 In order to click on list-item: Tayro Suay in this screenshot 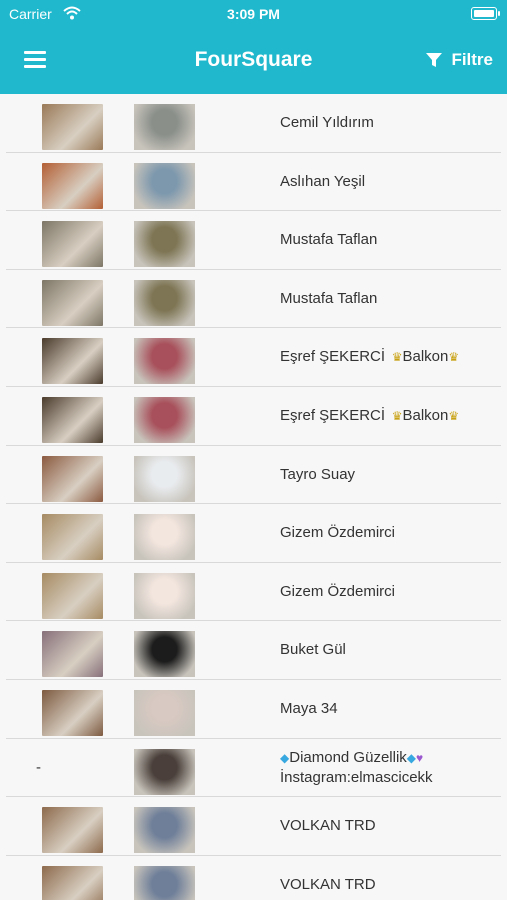, I will do `click(253, 475)`.